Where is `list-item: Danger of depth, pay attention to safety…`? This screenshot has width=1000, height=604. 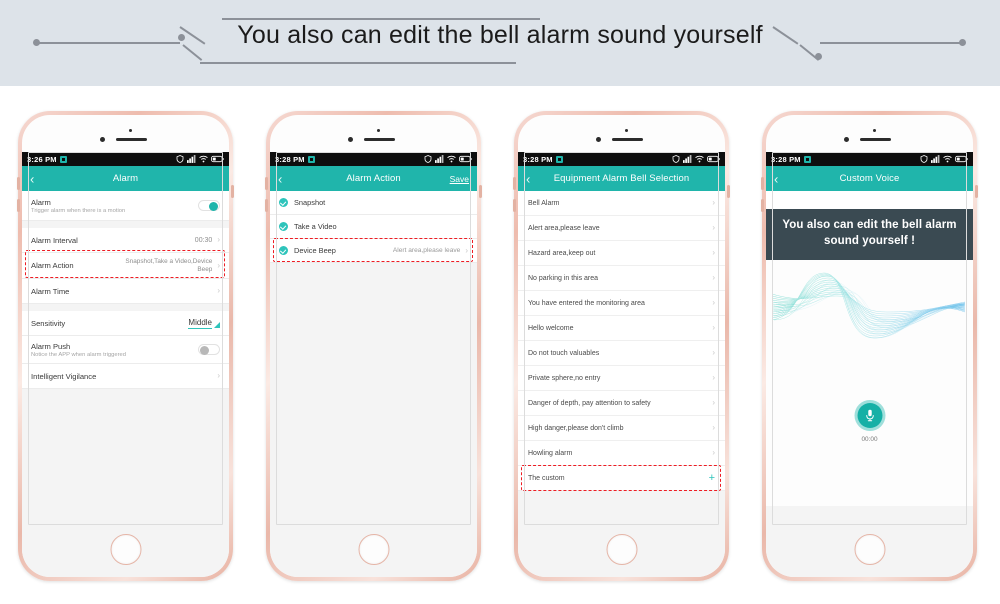
list-item: Danger of depth, pay attention to safety… is located at coordinates (621, 403).